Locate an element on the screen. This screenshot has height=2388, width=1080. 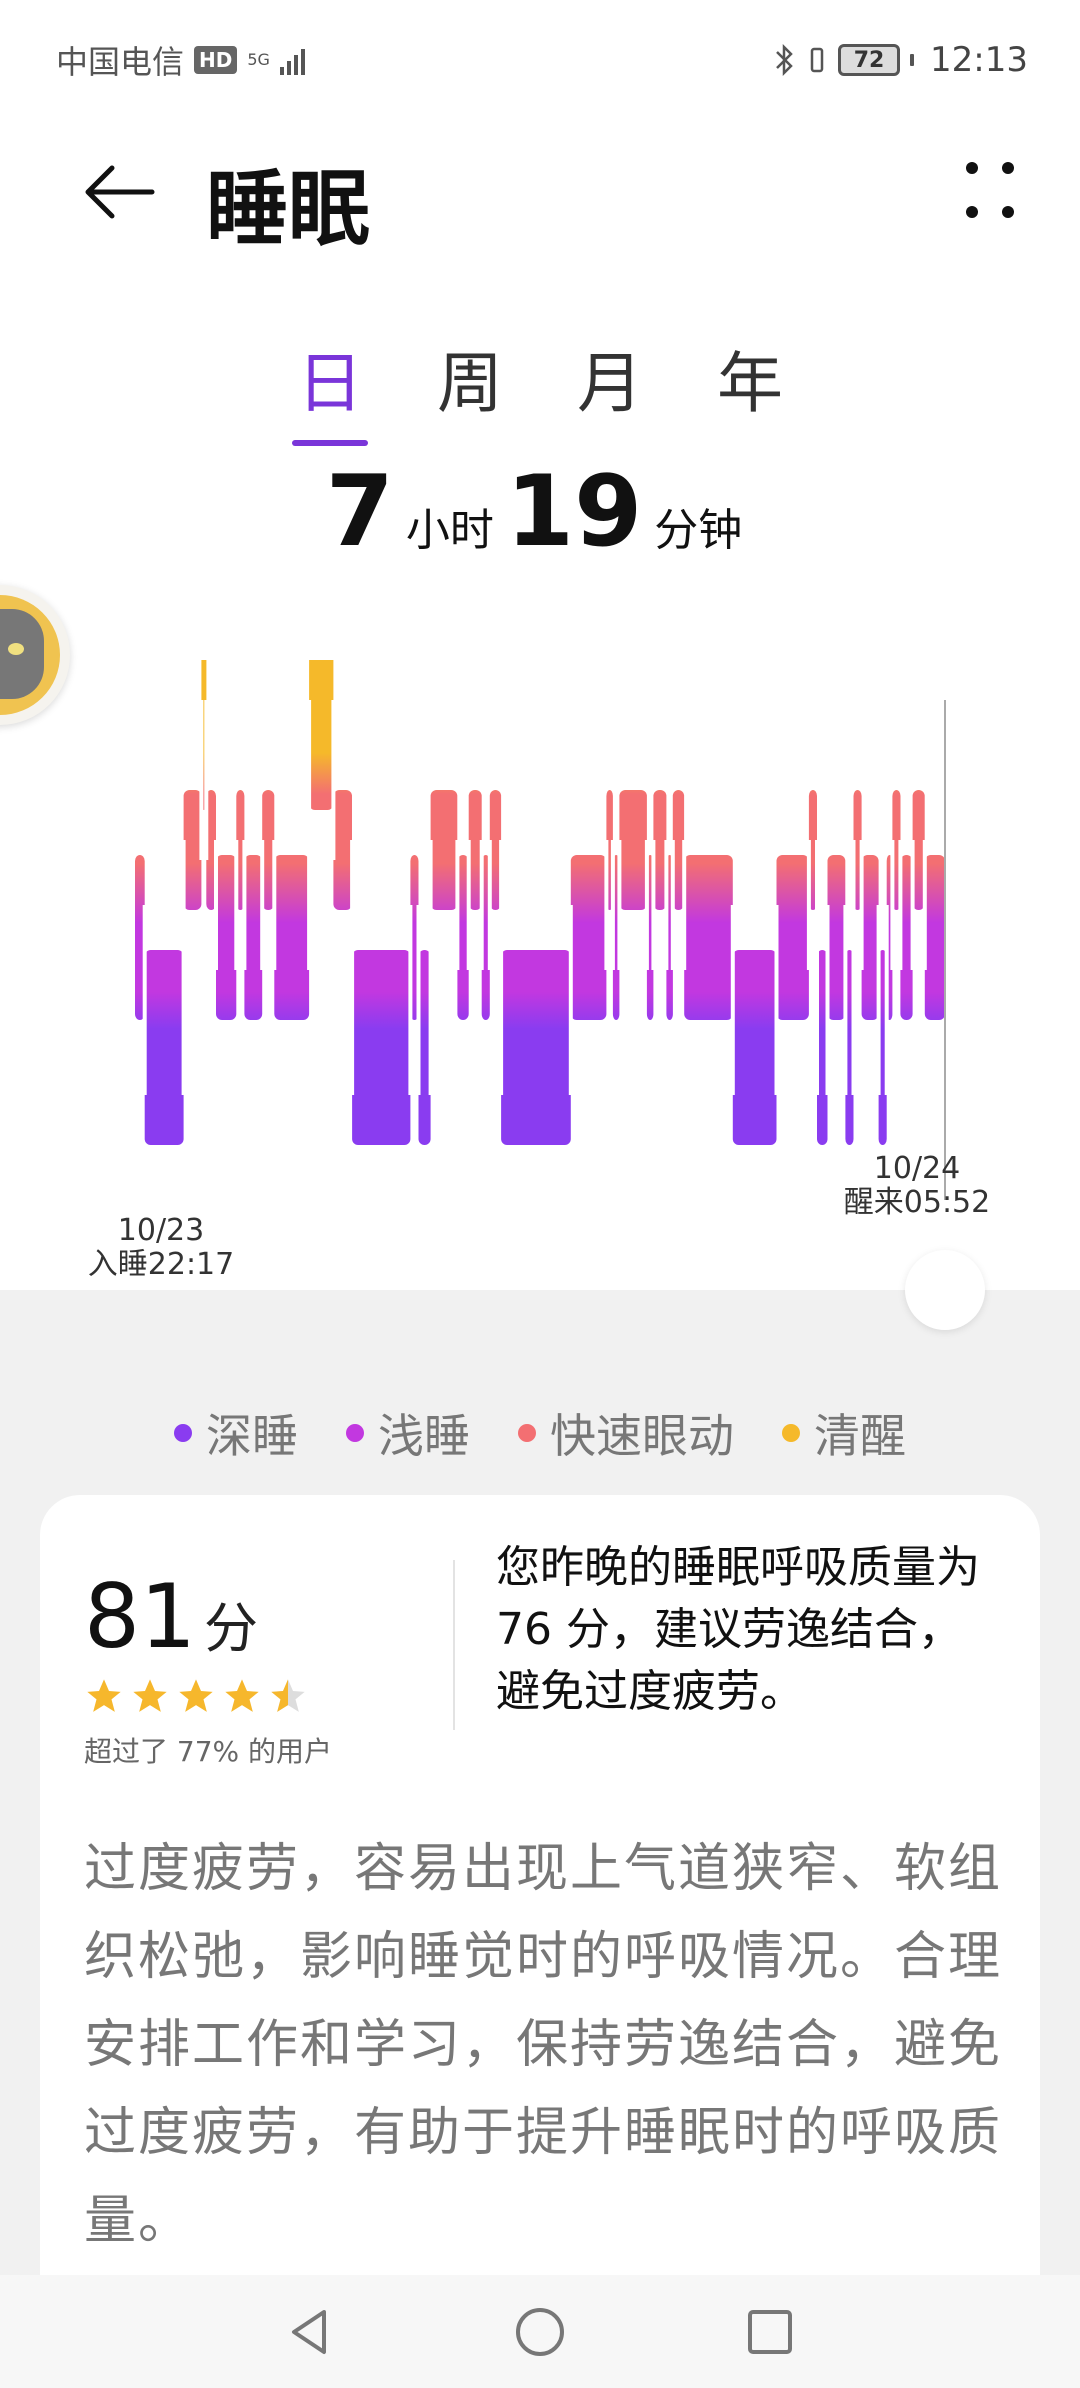
signal-icon is located at coordinates (292, 60).